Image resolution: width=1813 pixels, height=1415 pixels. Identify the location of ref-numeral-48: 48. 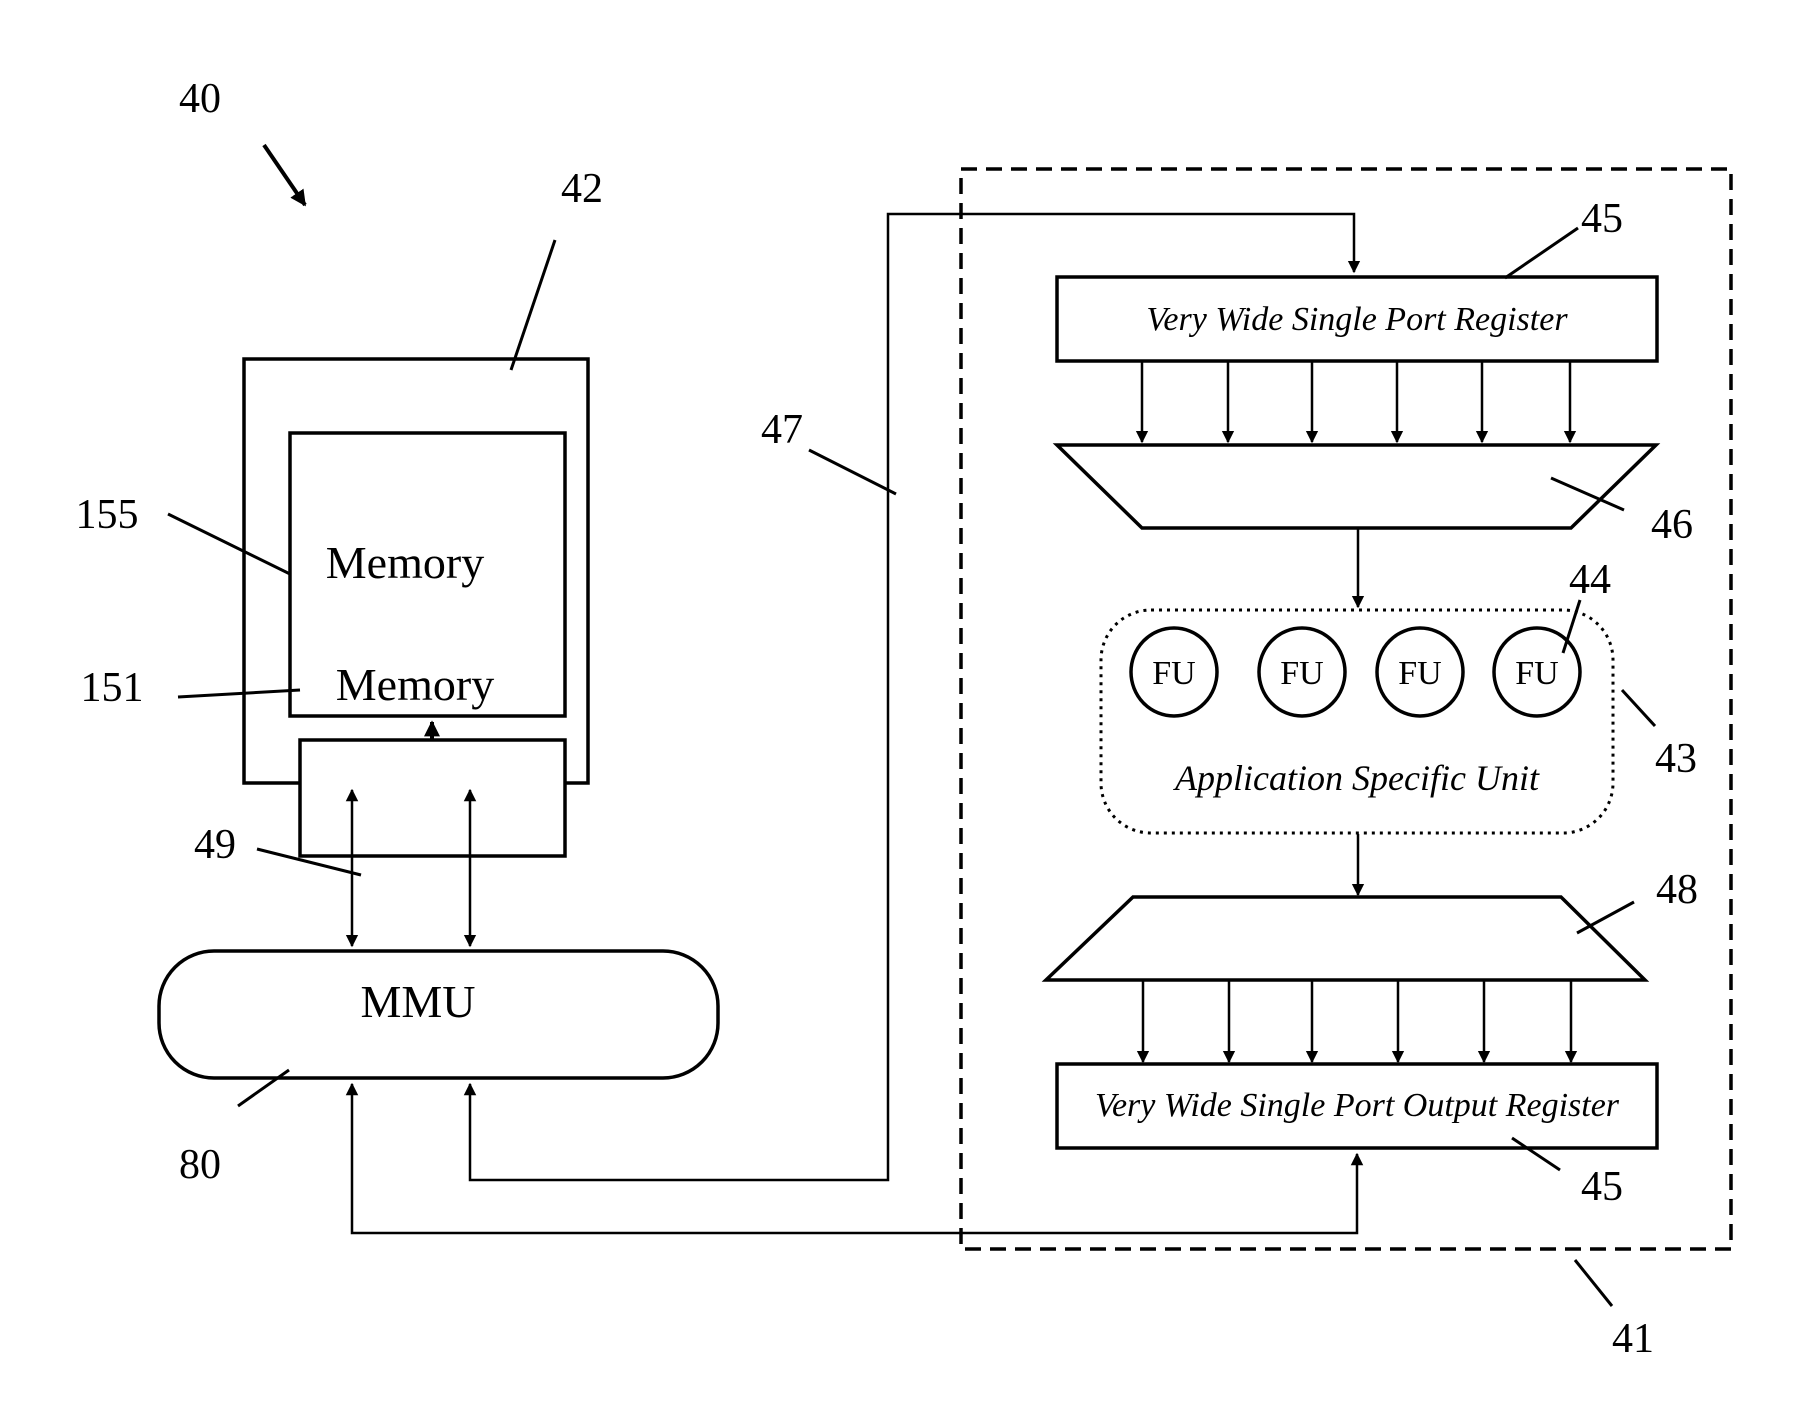
(1677, 890).